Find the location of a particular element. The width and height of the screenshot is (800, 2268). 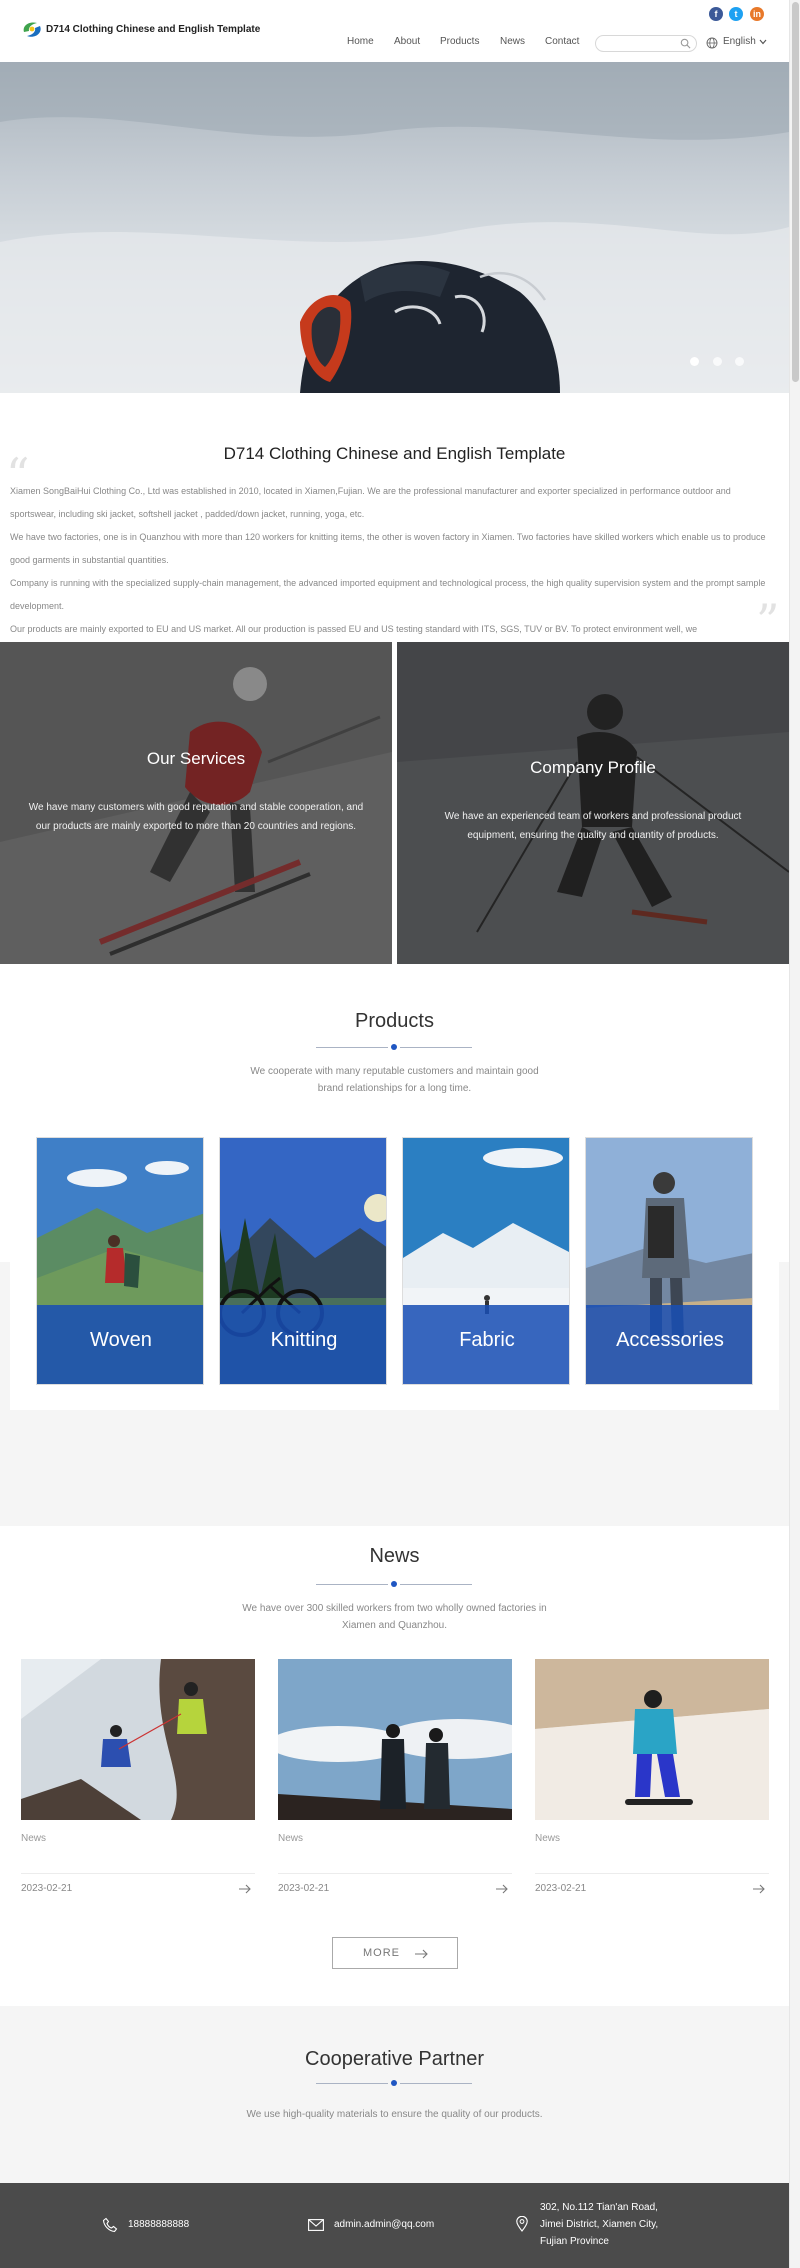

news-image-hikers is located at coordinates (395, 1739).